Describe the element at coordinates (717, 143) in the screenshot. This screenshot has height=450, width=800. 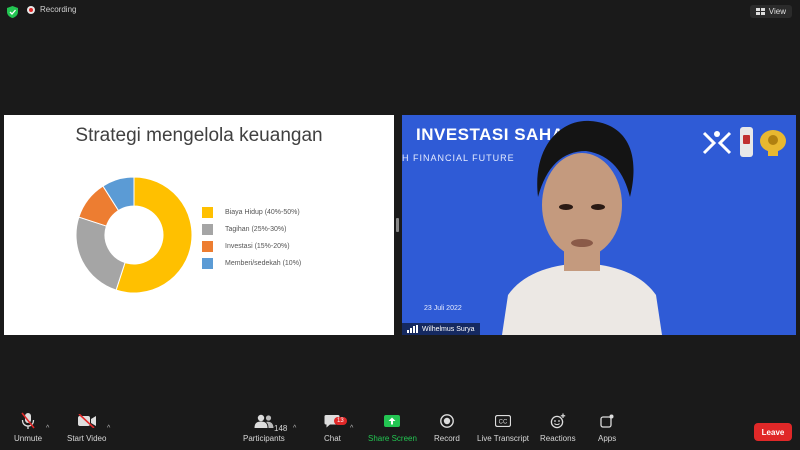
I see `event-logo-icon` at that location.